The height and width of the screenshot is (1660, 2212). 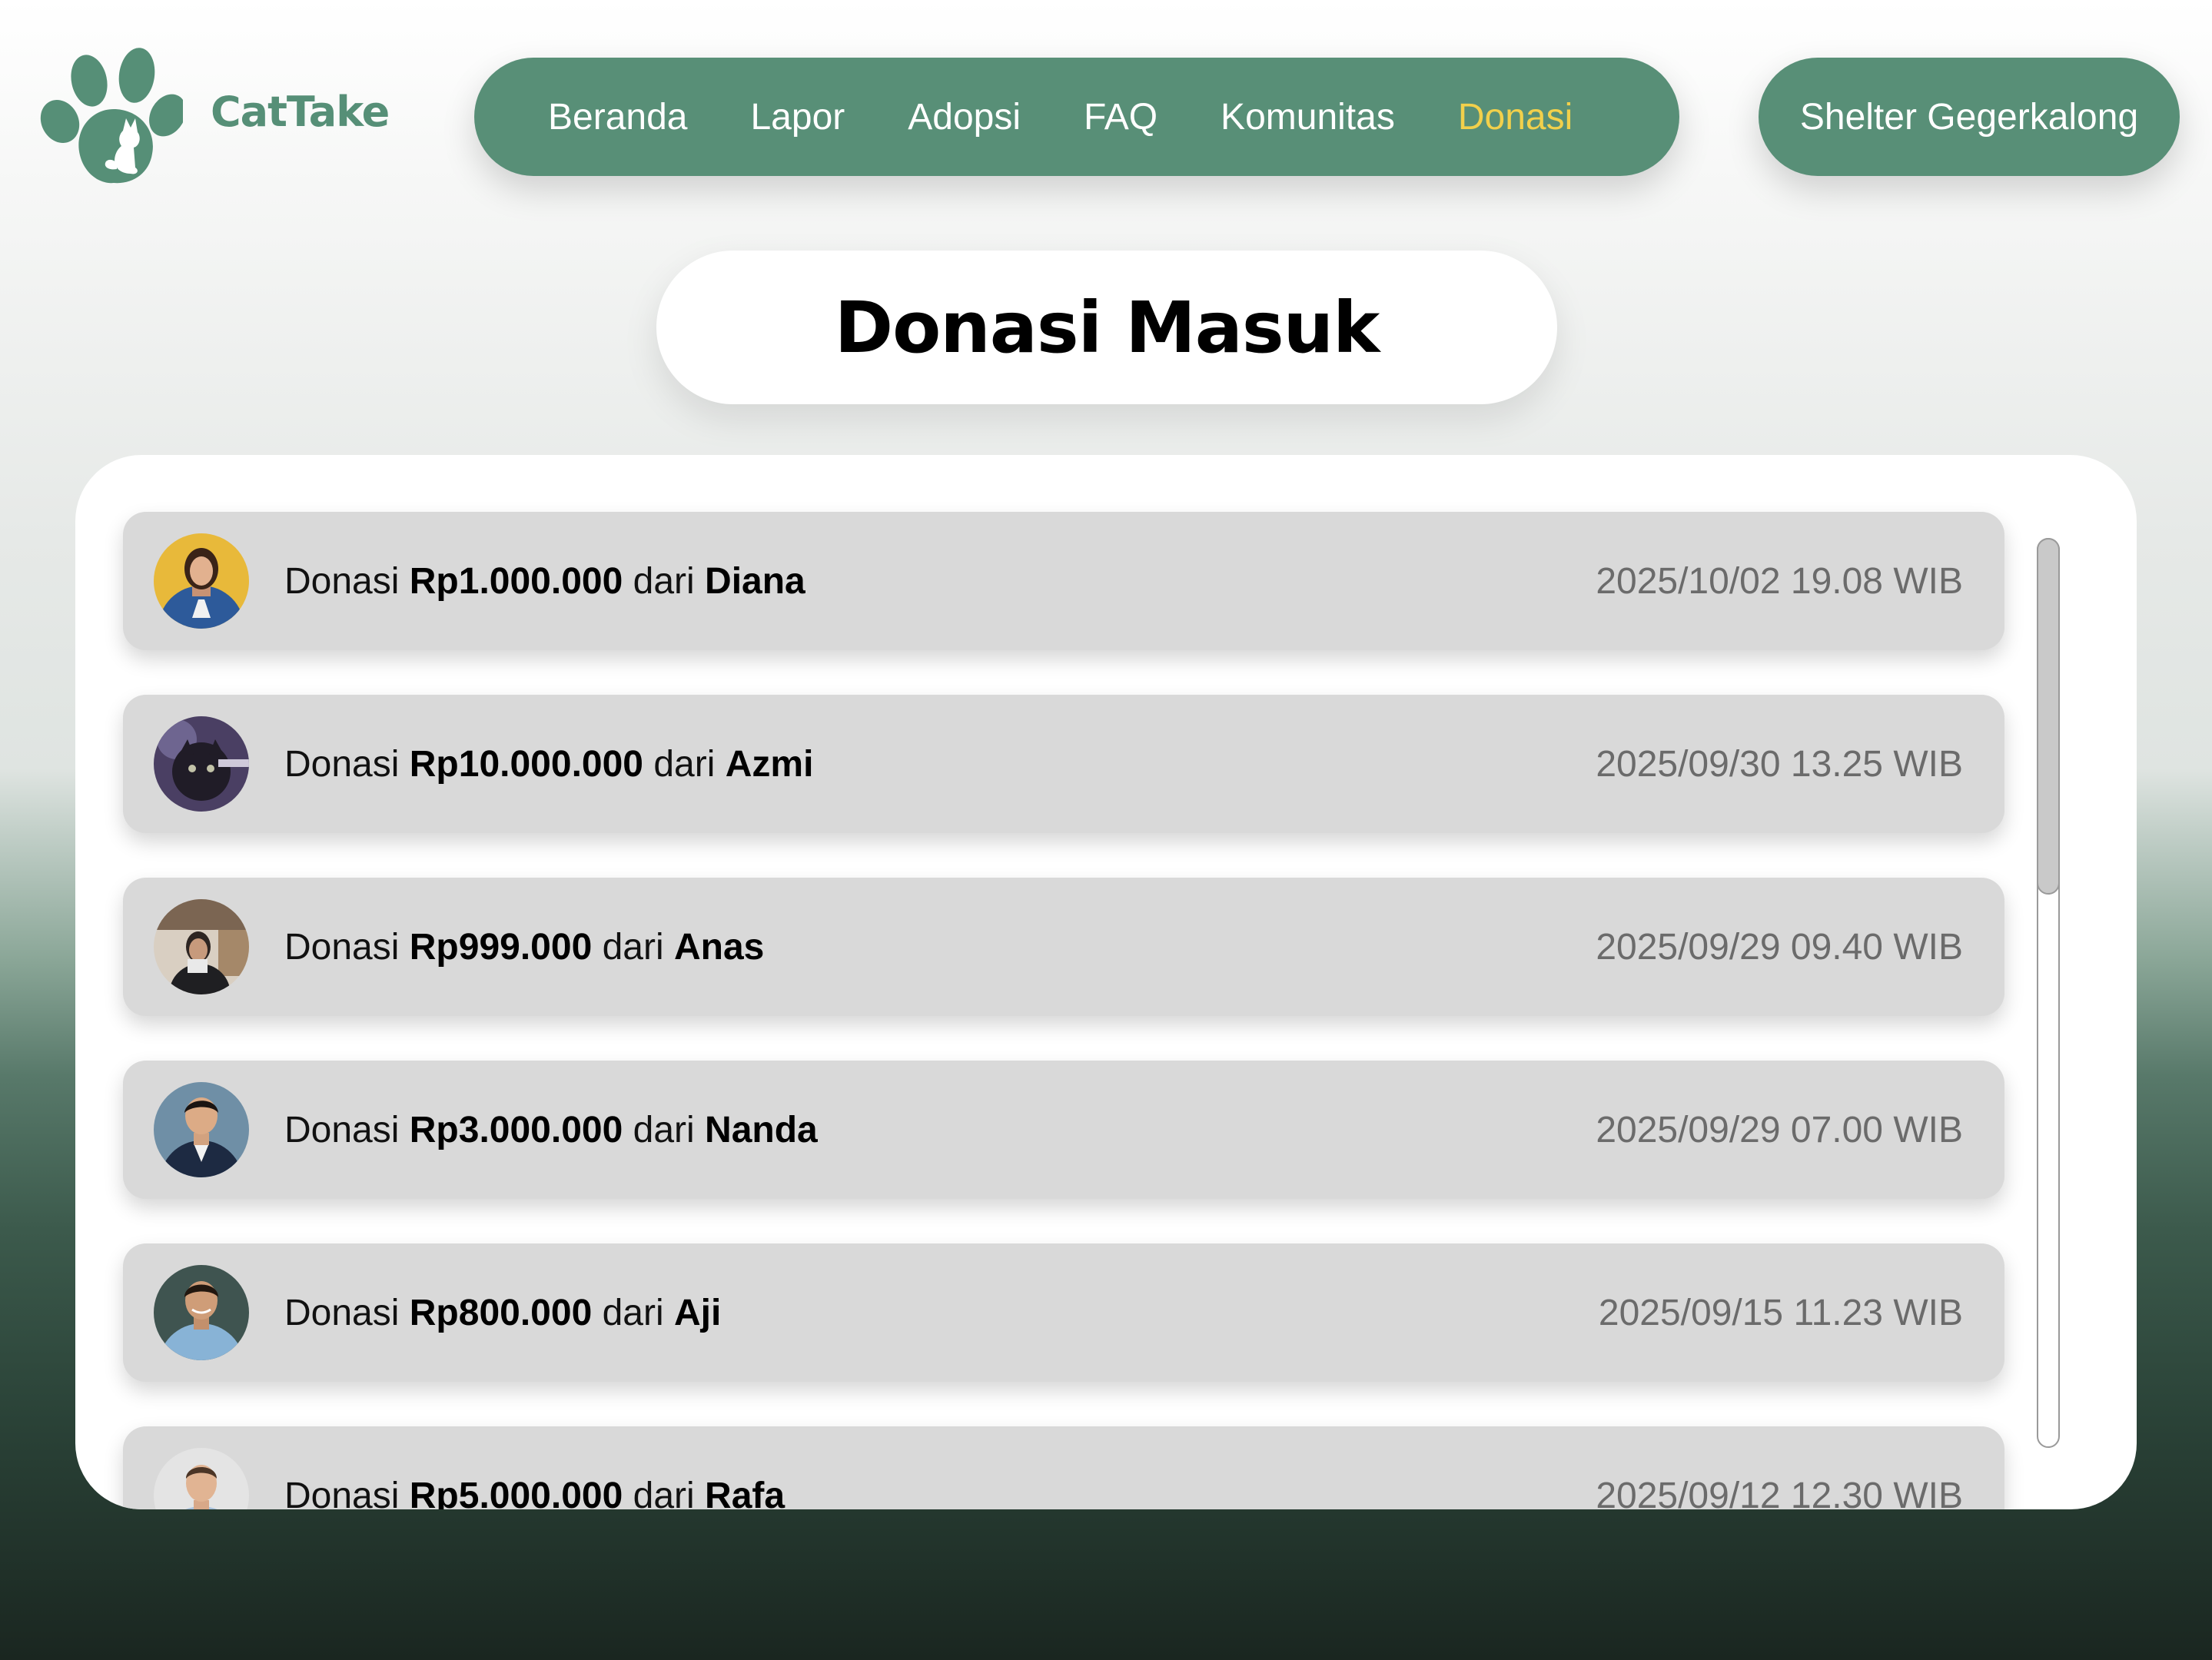 What do you see at coordinates (797, 117) in the screenshot?
I see `nav-item-lapor: Lapor` at bounding box center [797, 117].